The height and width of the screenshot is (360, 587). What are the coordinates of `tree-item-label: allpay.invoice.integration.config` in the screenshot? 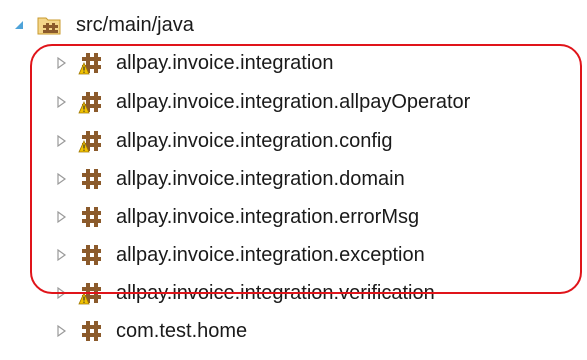 It's located at (254, 141).